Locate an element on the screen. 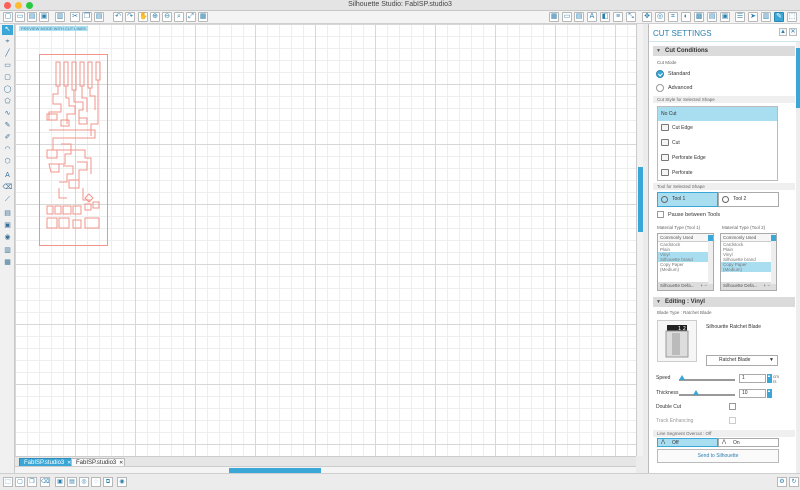 The width and height of the screenshot is (800, 490). pause-between-tools-checkbox is located at coordinates (660, 214).